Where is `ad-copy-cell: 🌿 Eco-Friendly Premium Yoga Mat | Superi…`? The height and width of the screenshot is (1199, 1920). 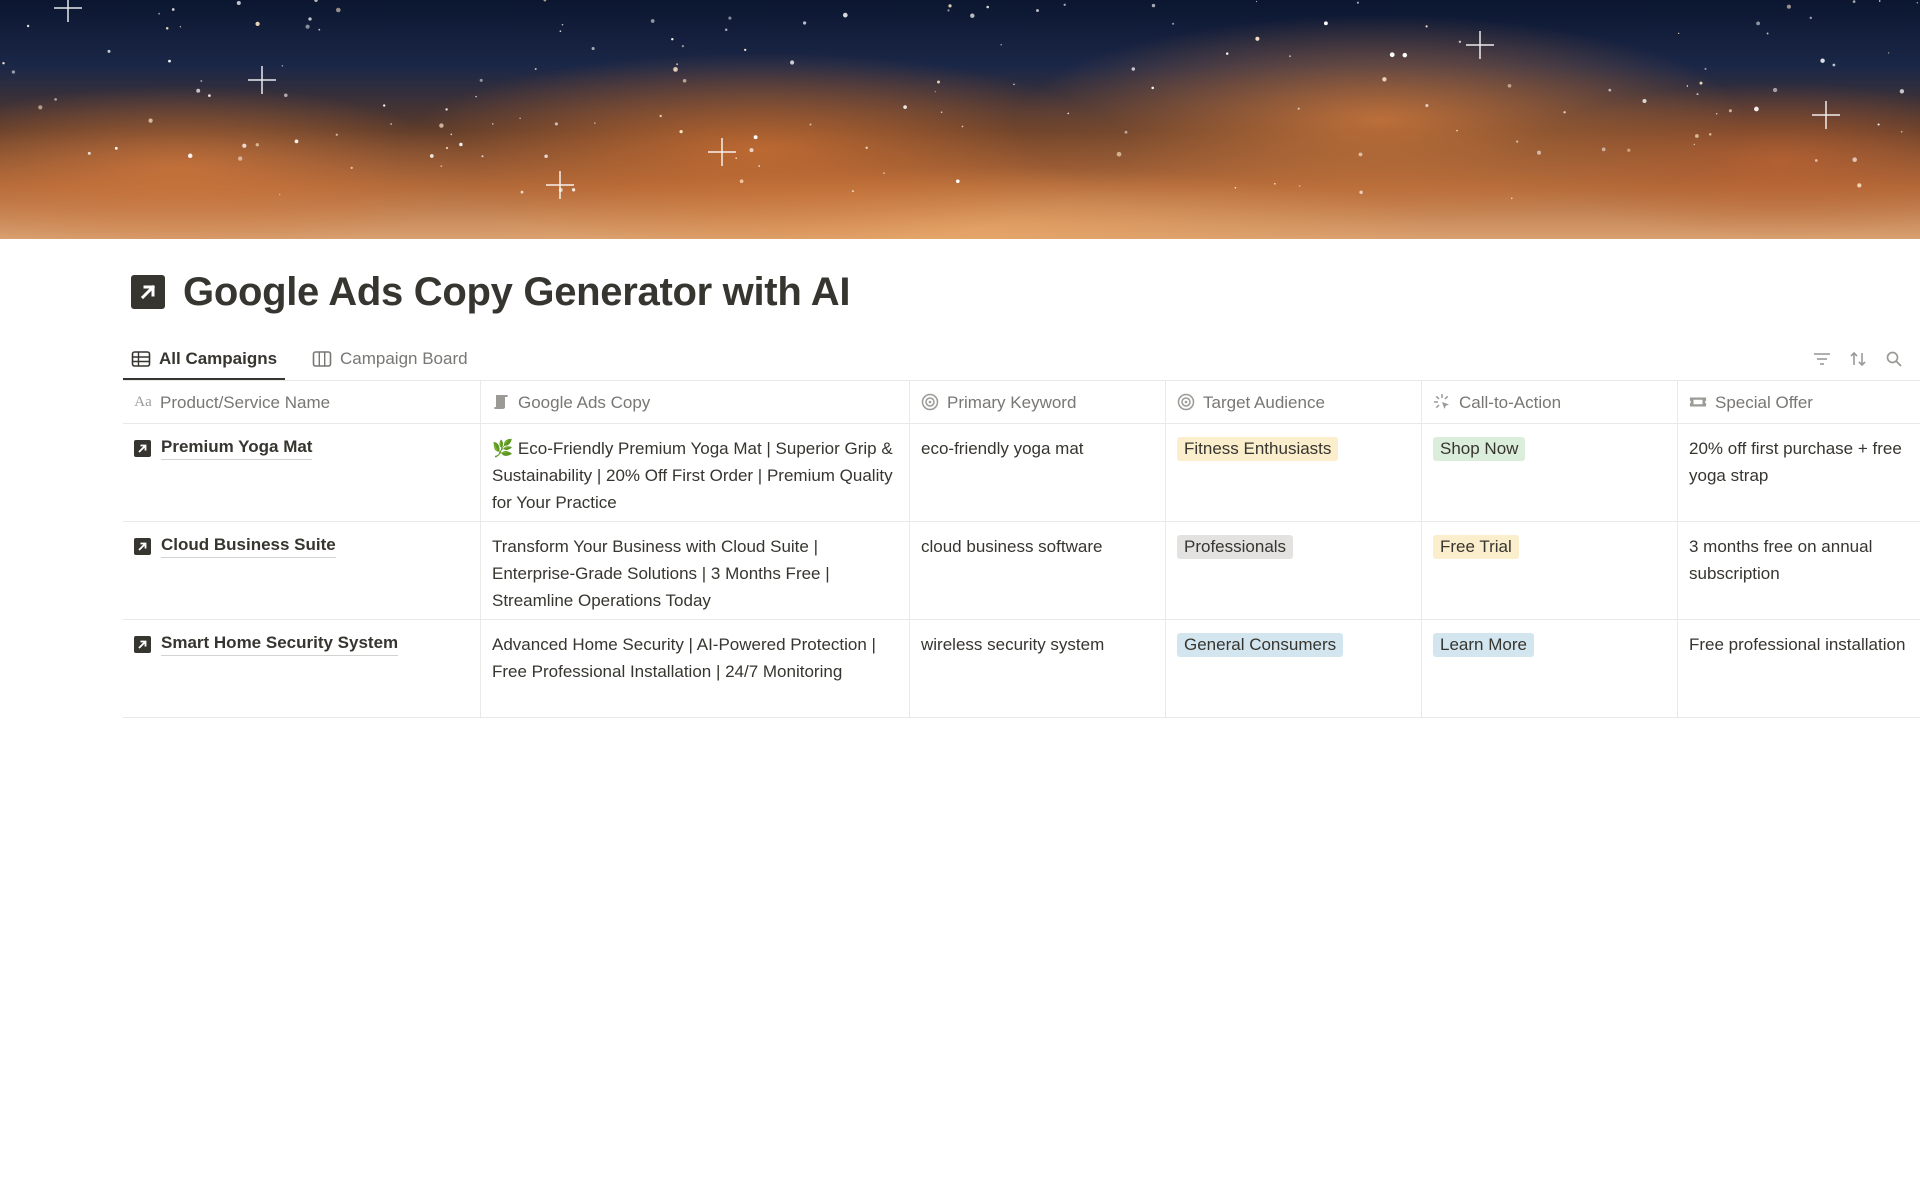 ad-copy-cell: 🌿 Eco-Friendly Premium Yoga Mat | Superi… is located at coordinates (695, 472).